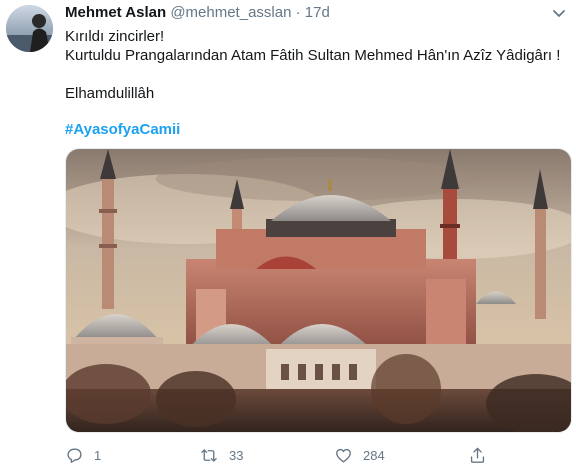  I want to click on tweet-header: Mehmet Aslan @mehmet_asslan · 17d, so click(197, 13).